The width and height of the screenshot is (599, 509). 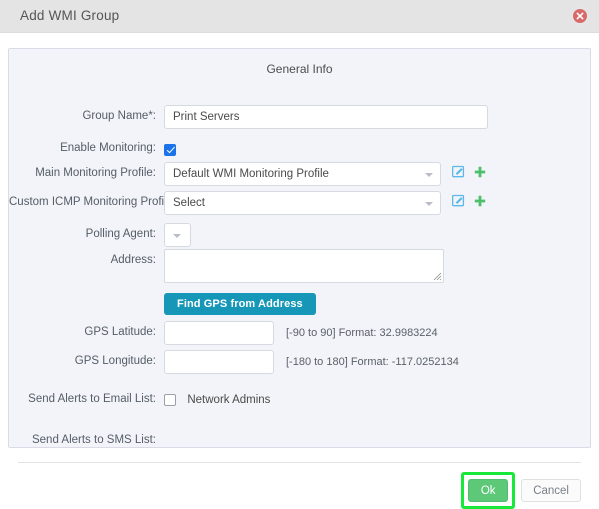 I want to click on find-gps-from-address-button: Find GPS from Address, so click(x=240, y=304).